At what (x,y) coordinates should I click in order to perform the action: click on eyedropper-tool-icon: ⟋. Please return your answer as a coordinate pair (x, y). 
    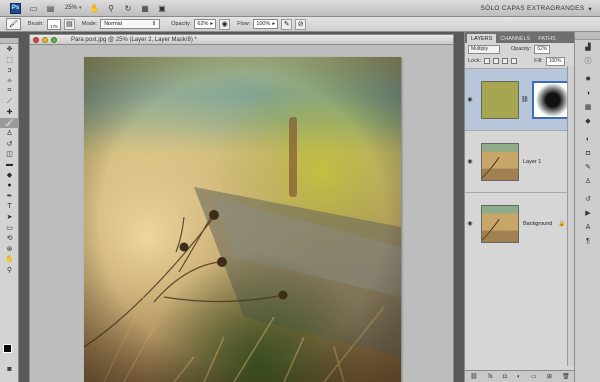
    Looking at the image, I should click on (9, 102).